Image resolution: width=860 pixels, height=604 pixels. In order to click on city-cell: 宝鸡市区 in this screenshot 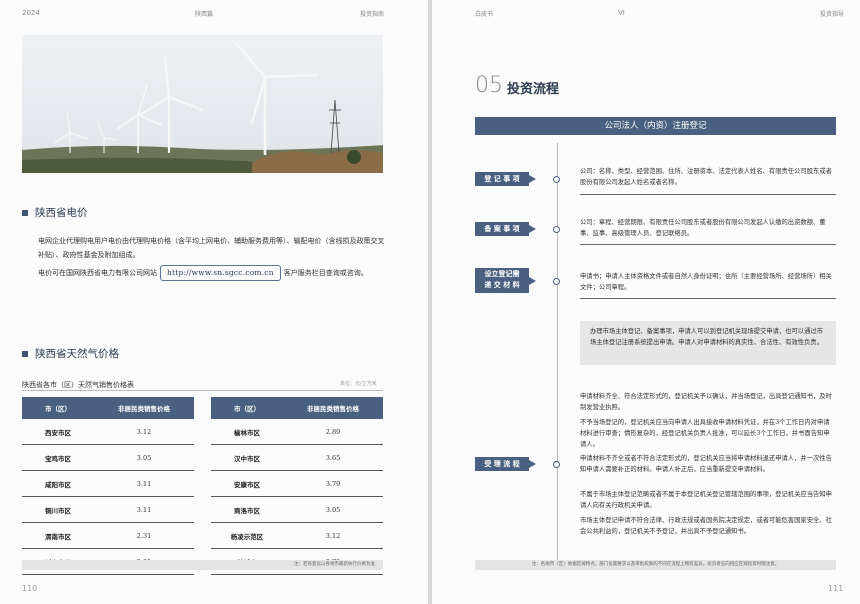, I will do `click(58, 457)`.